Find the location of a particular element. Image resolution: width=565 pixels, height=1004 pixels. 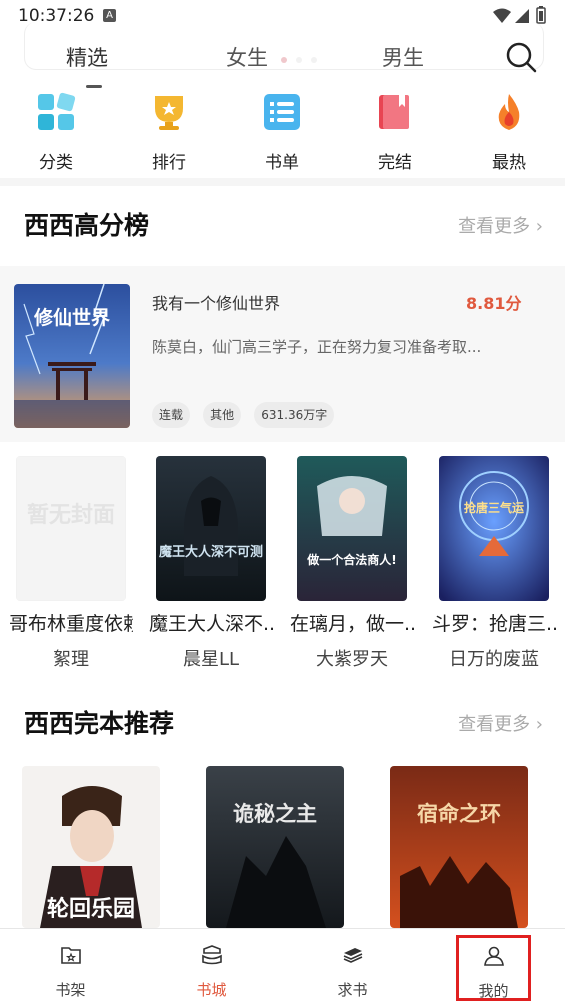

book-cover: 魔王大人深不可测 is located at coordinates (211, 528).